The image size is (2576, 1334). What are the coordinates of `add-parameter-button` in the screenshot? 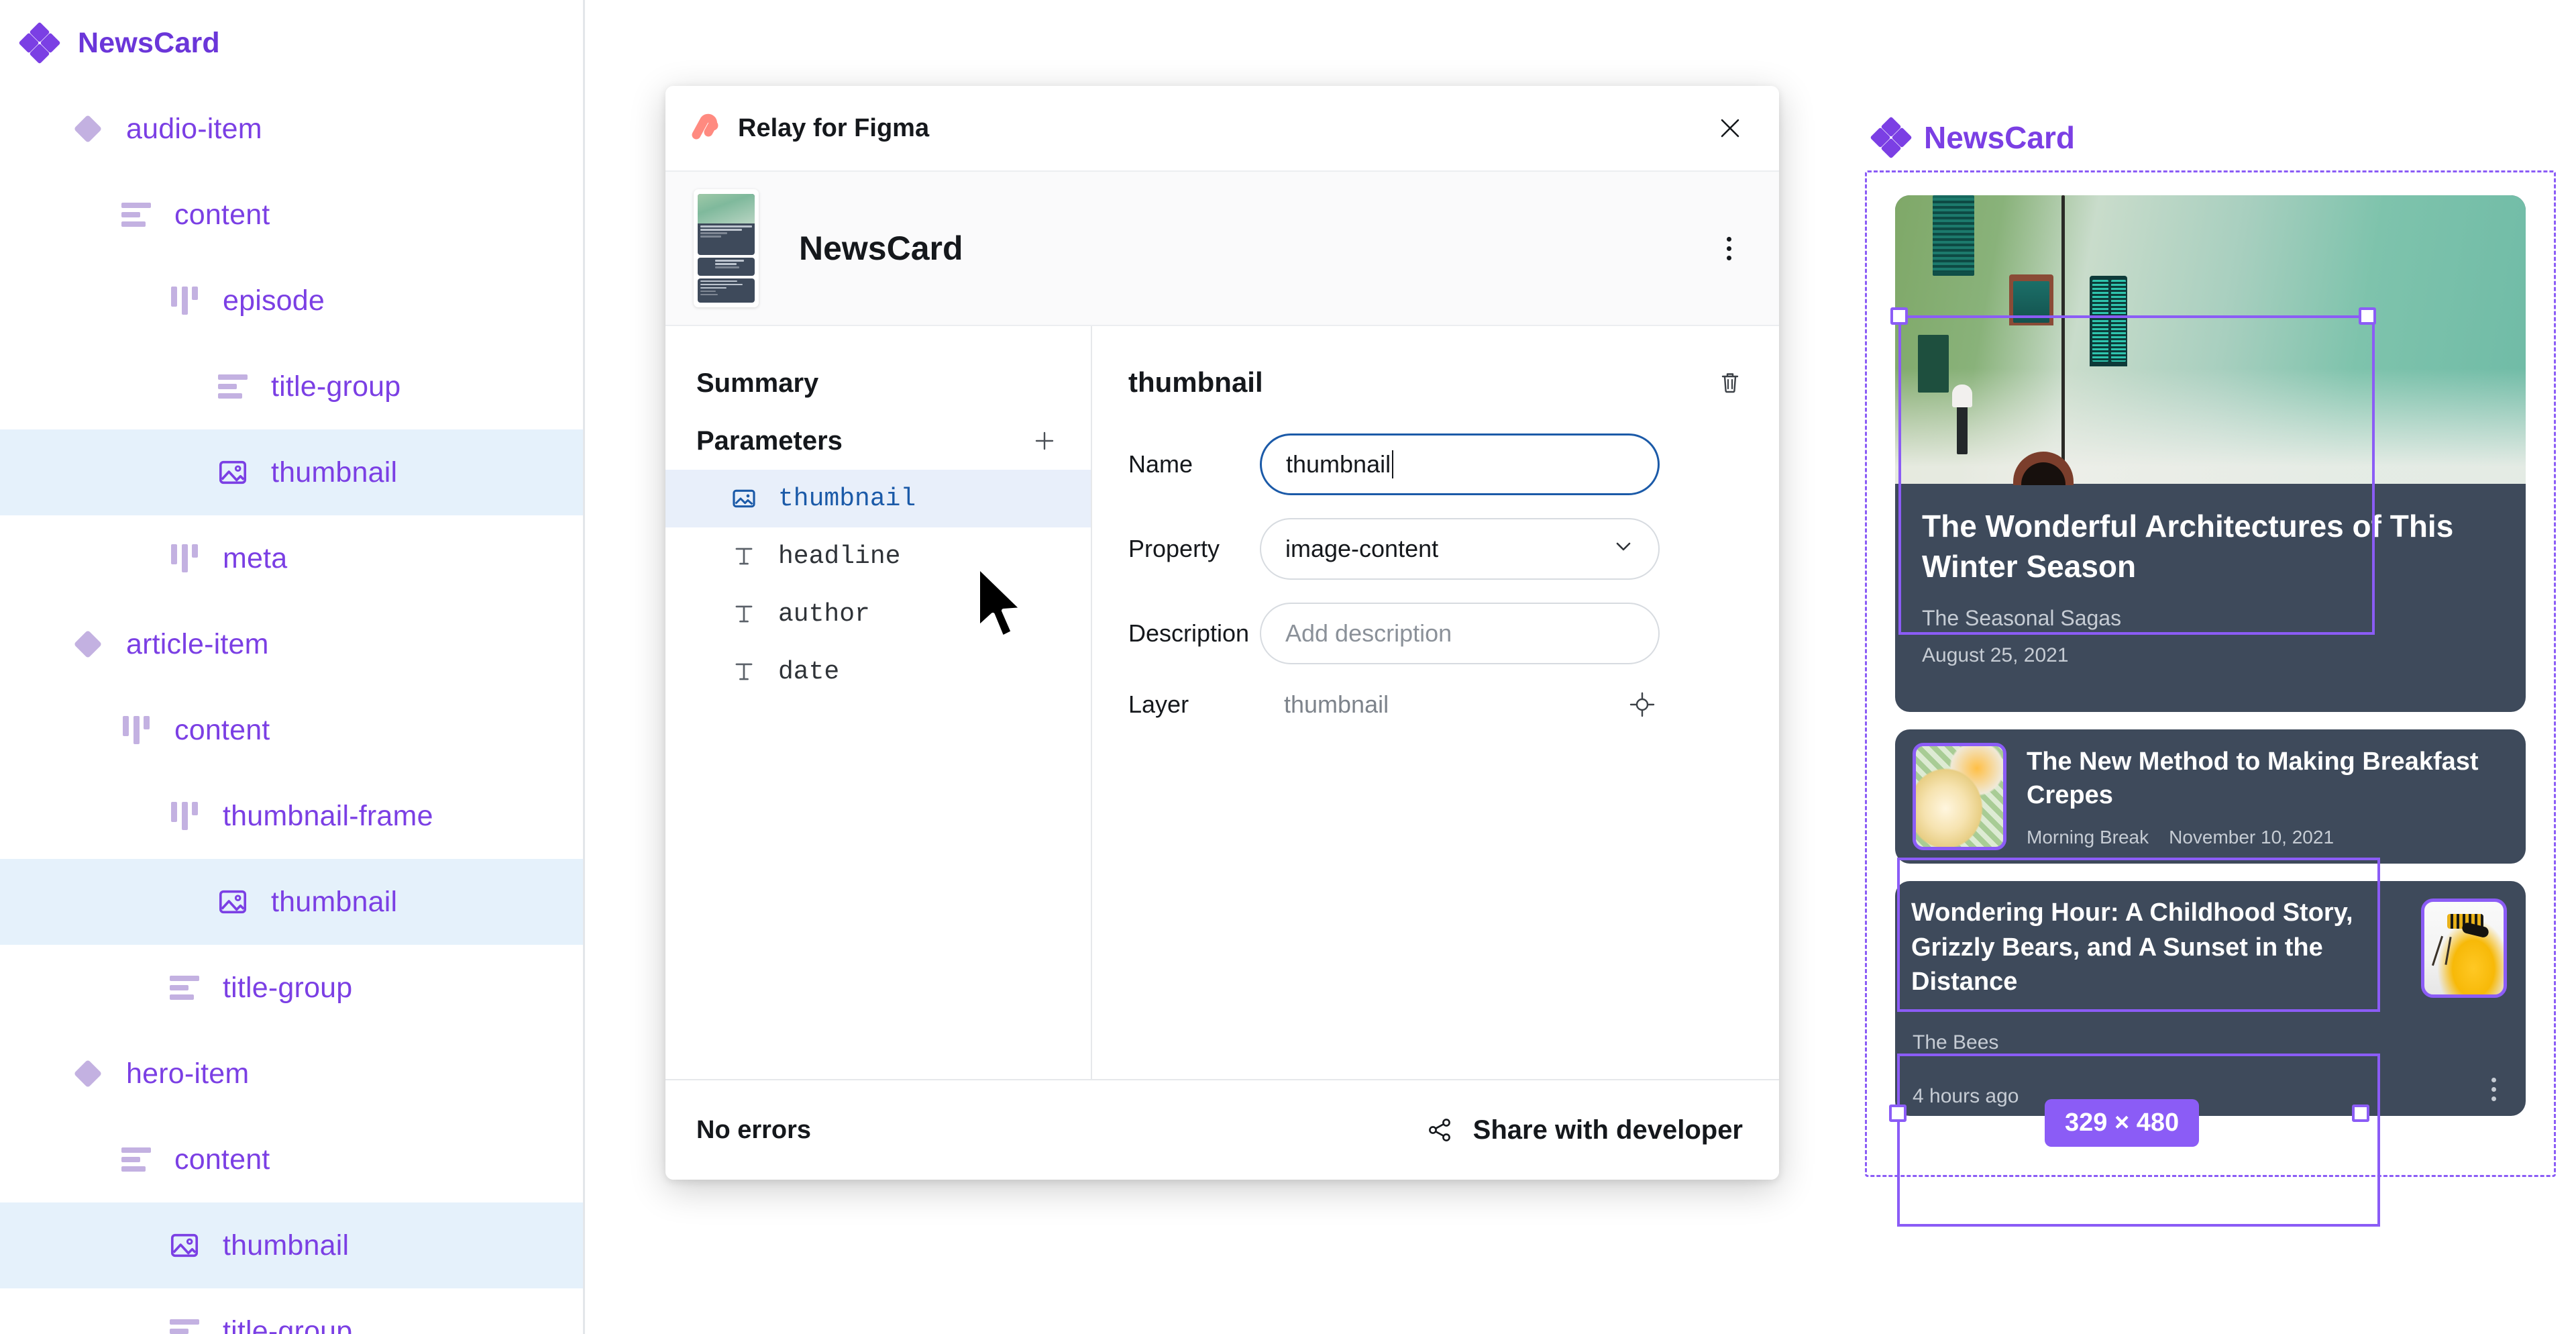 It's located at (1044, 441).